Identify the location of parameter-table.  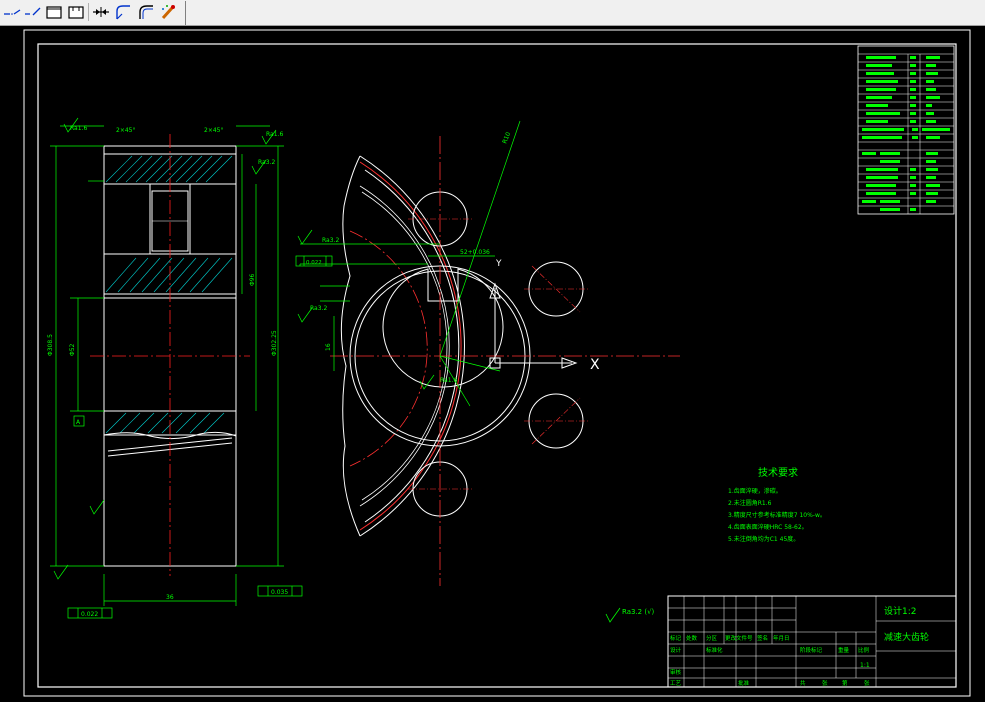
(906, 130).